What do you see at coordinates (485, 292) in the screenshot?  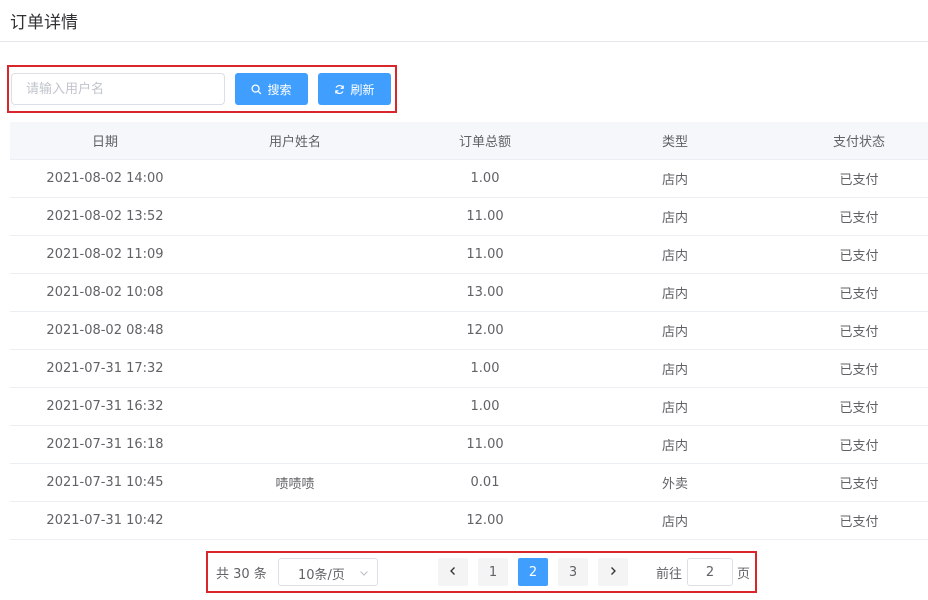 I see `cell-order-total: 13.00` at bounding box center [485, 292].